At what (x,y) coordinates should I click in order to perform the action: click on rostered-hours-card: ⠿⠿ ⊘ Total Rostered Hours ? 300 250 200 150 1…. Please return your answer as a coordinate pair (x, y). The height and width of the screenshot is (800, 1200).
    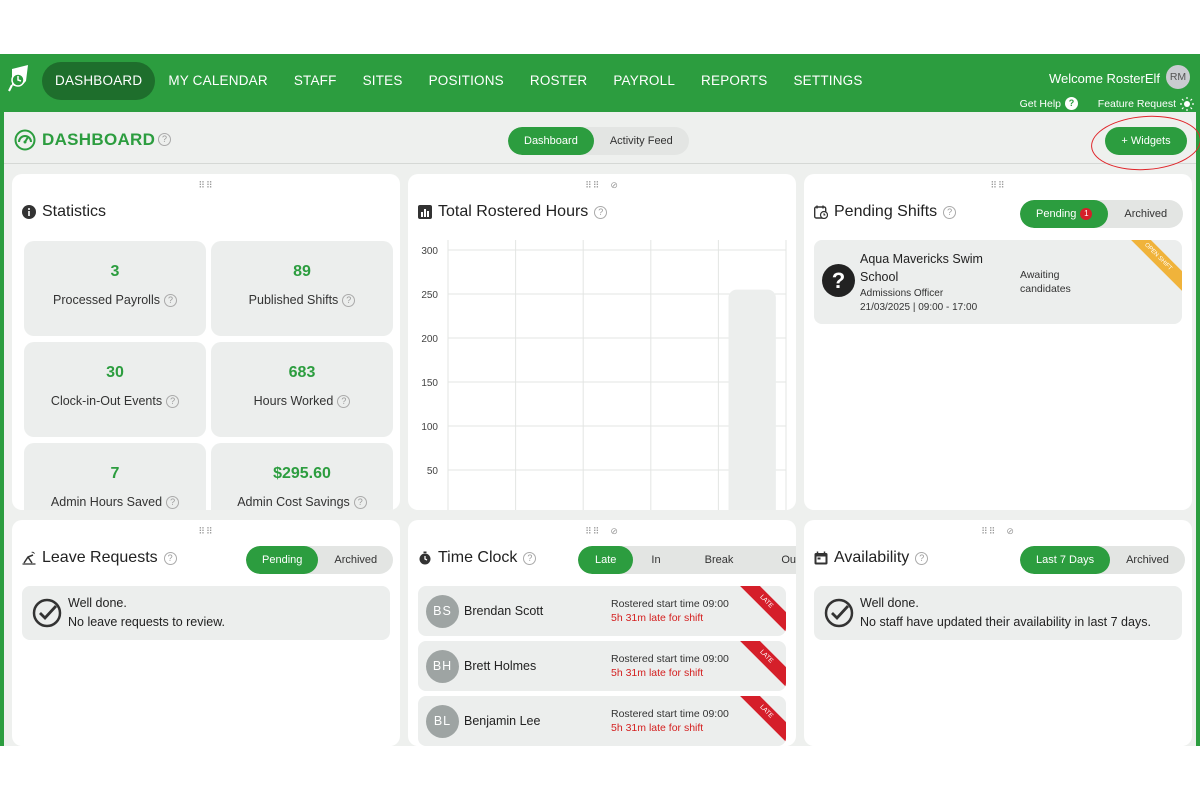
    Looking at the image, I should click on (602, 342).